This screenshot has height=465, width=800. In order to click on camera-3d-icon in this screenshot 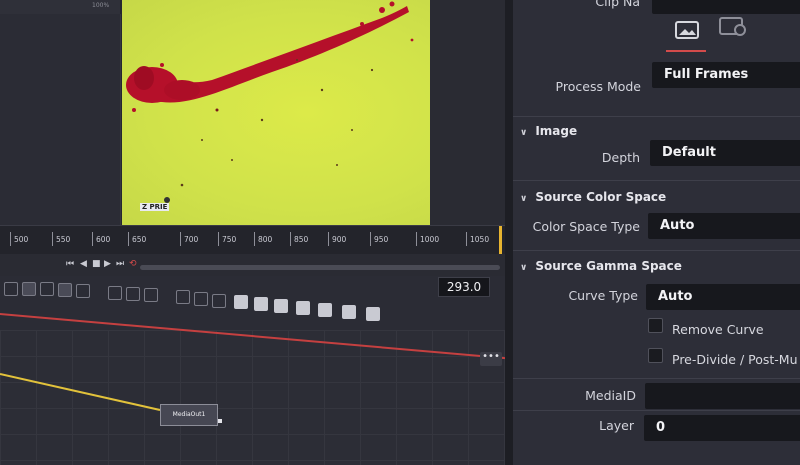, I will do `click(303, 308)`.